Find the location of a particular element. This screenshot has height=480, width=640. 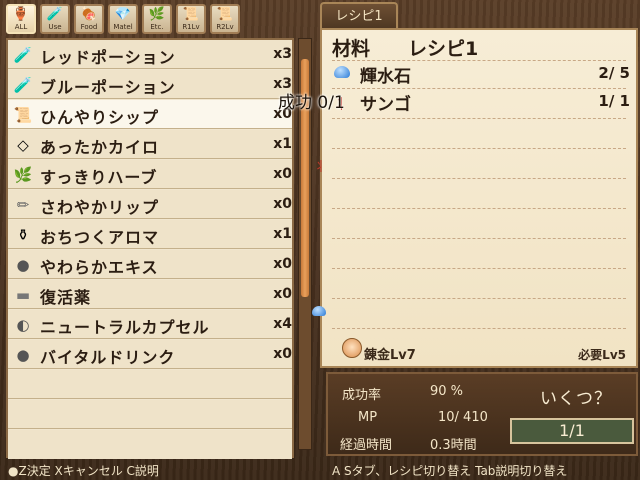

water-stone-icon is located at coordinates (342, 72).